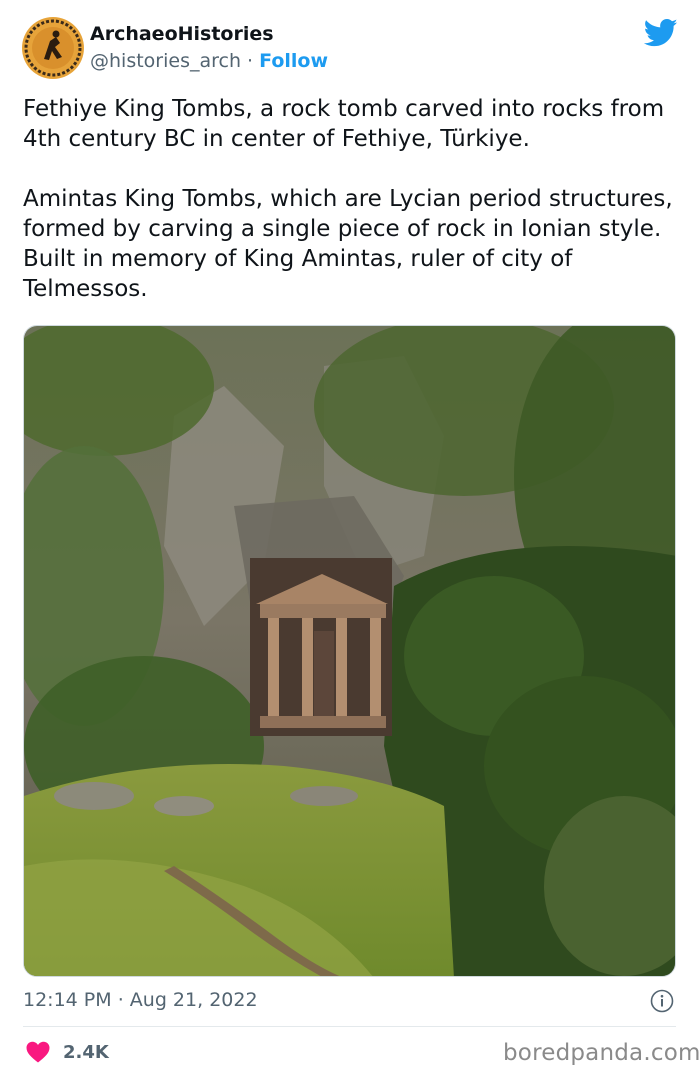 This screenshot has height=1080, width=700. What do you see at coordinates (193, 1000) in the screenshot?
I see `tweet-date: Aug 21, 2022` at bounding box center [193, 1000].